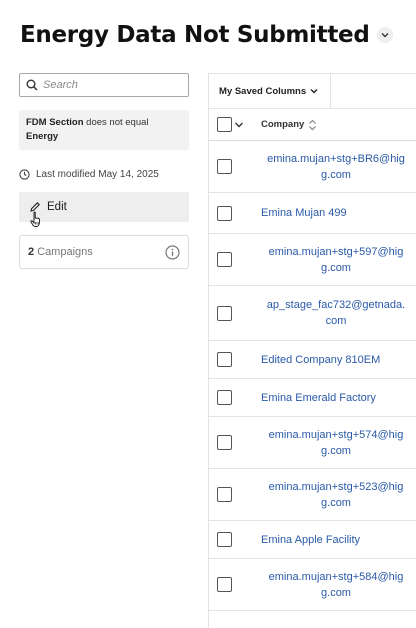 This screenshot has height=628, width=416. I want to click on select-all-control, so click(235, 124).